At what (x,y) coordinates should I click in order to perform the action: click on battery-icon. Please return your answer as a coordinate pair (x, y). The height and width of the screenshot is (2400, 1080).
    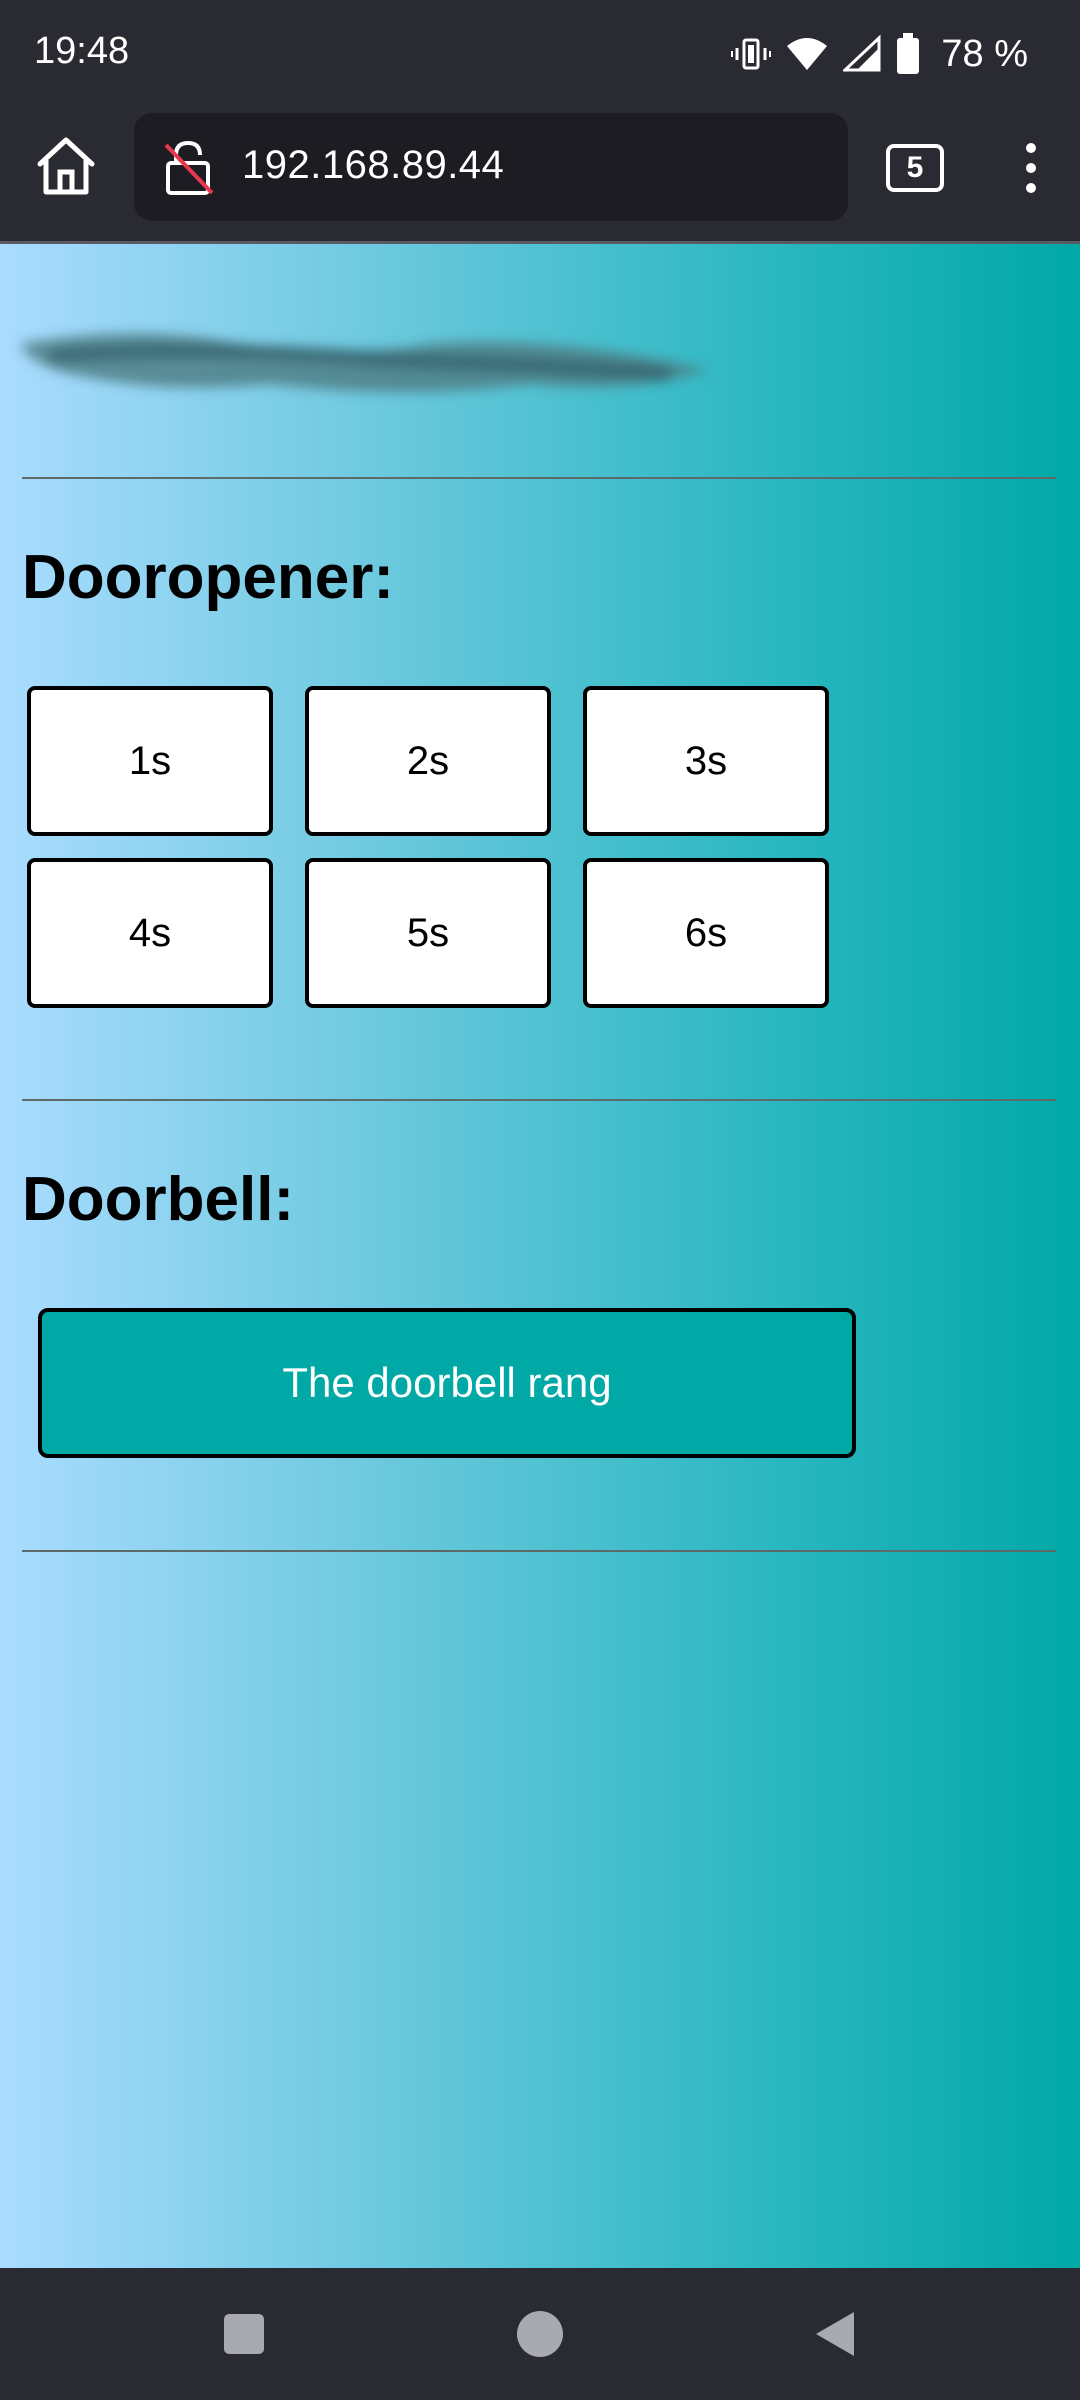
    Looking at the image, I should click on (908, 54).